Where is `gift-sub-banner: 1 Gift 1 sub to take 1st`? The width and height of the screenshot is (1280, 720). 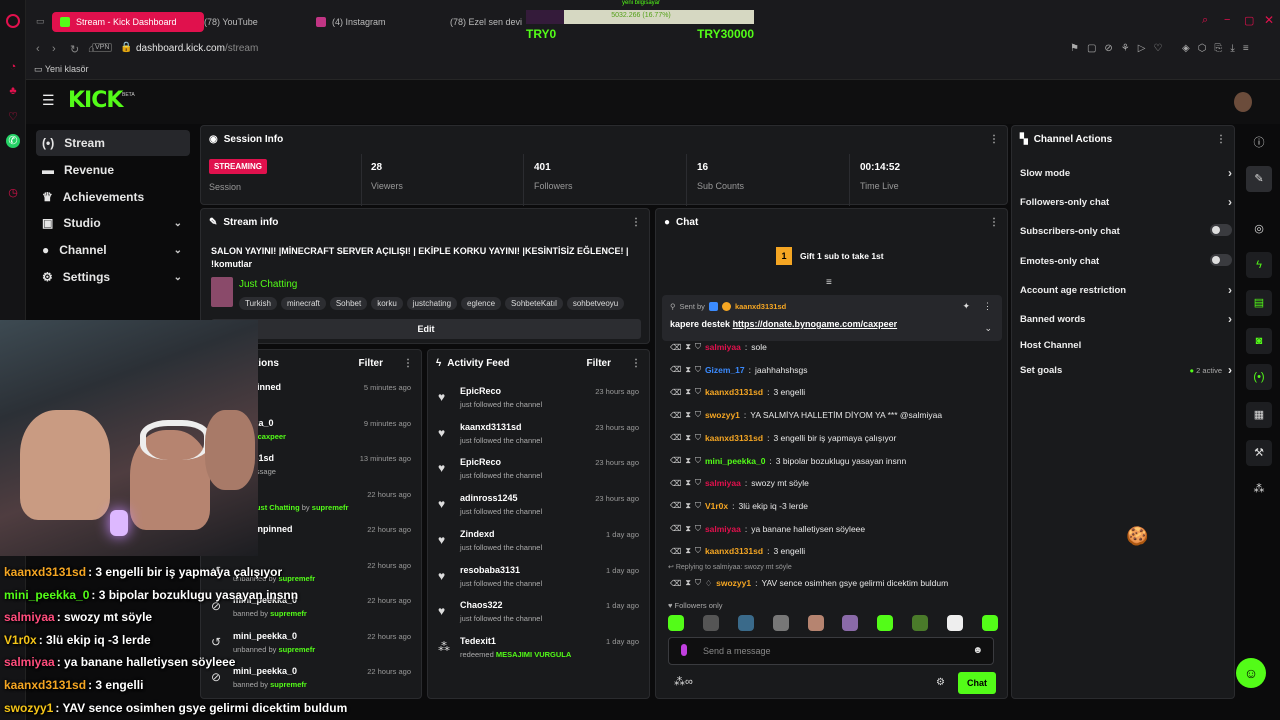 gift-sub-banner: 1 Gift 1 sub to take 1st is located at coordinates (830, 256).